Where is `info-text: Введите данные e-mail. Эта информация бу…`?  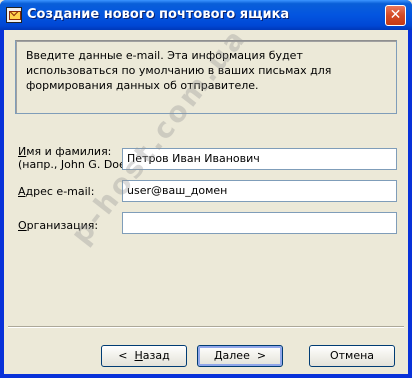 info-text: Введите данные e-mail. Эта информация бу… is located at coordinates (179, 70).